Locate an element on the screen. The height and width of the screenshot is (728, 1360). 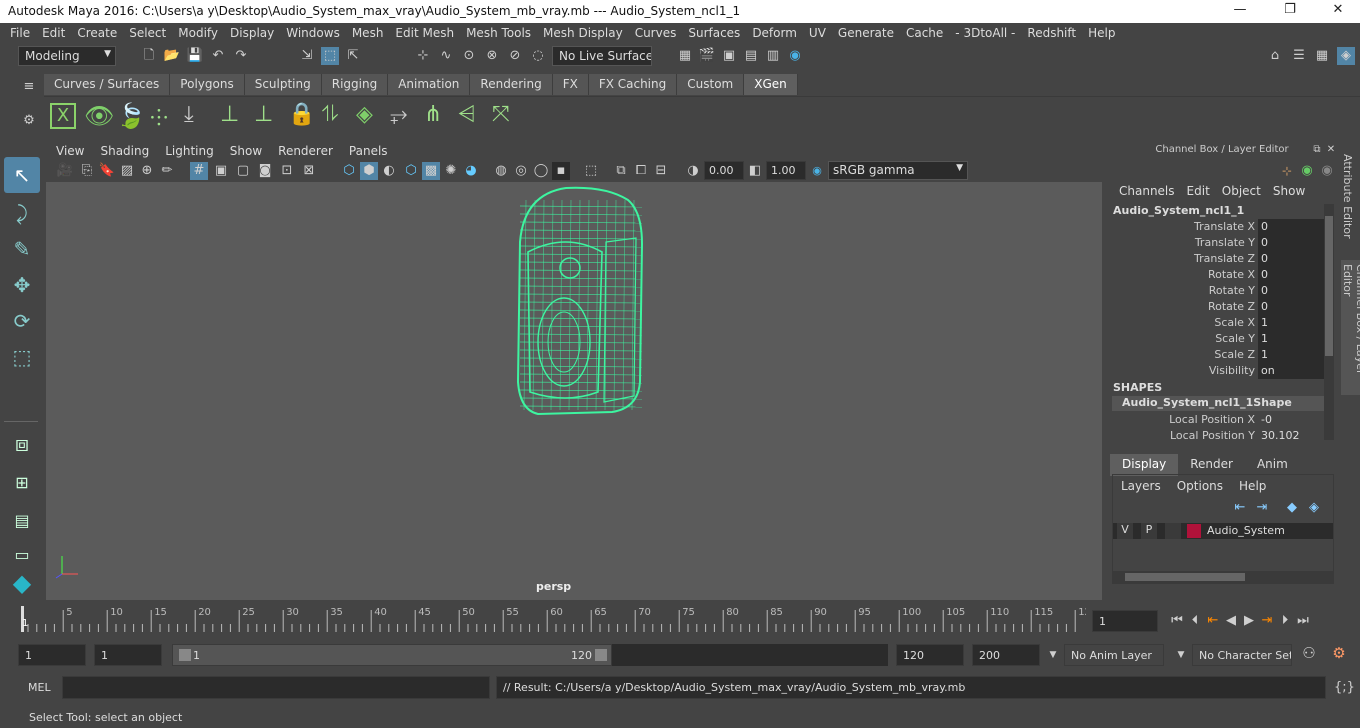
xgen-guide-visibility-icon: ⊥ is located at coordinates (263, 114).